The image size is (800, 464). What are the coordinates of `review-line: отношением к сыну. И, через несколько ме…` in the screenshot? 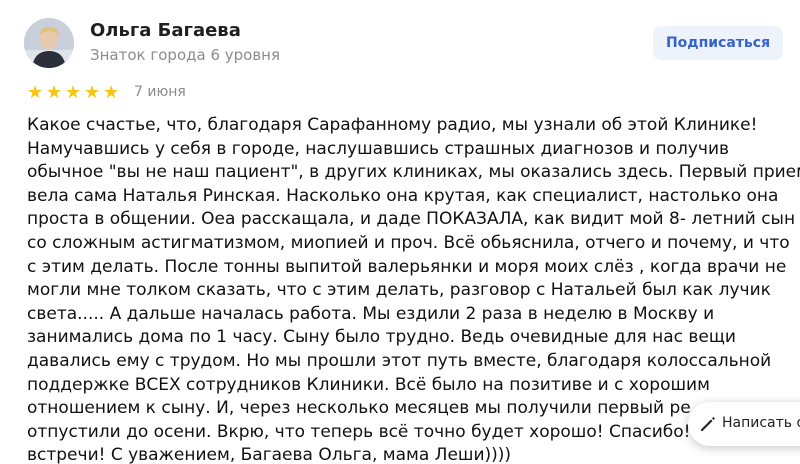 It's located at (359, 408).